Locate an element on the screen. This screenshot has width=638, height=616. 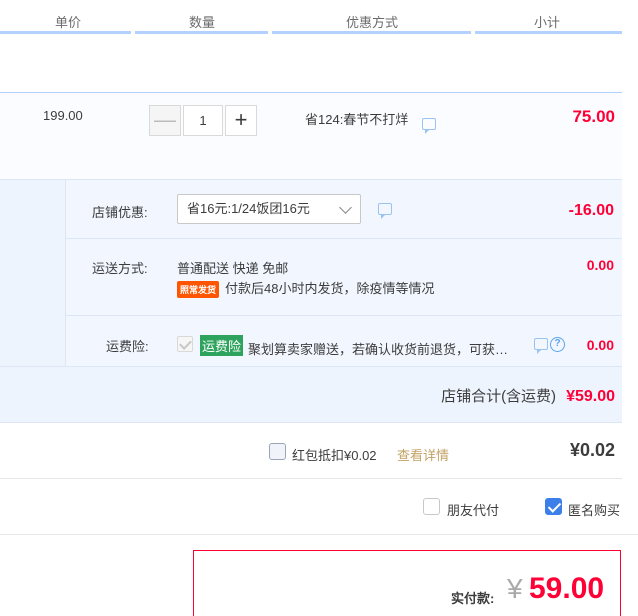
order-item-row: 199.00 — 1 + 省124:春节不打烊 75.00 is located at coordinates (311, 135).